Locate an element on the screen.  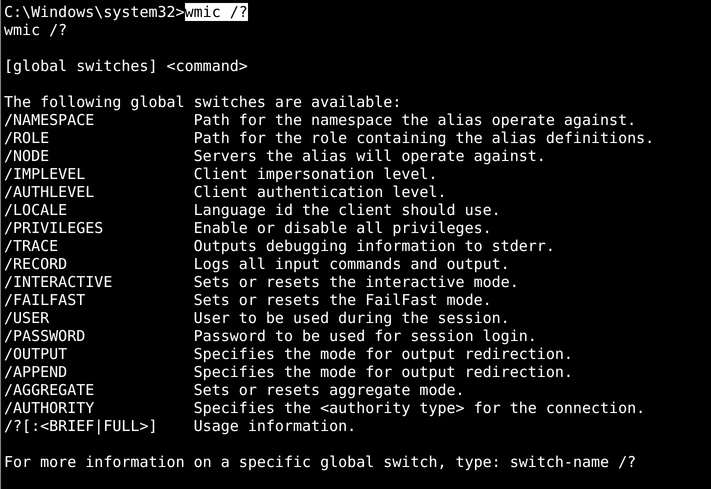
switch-name: /NAMESPACE is located at coordinates (50, 120).